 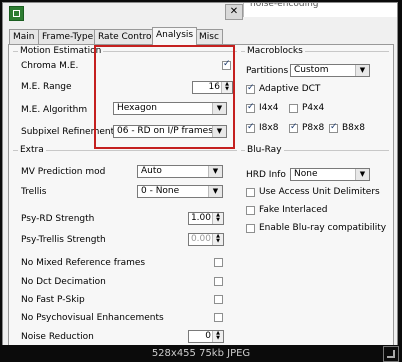 I want to click on p8x8-checkbox, so click(x=293, y=127).